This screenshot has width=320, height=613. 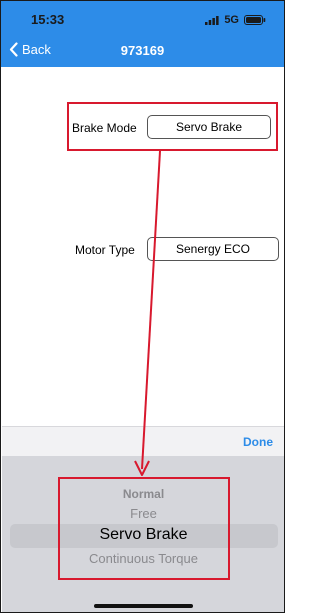 What do you see at coordinates (143, 558) in the screenshot?
I see `picker-option-continuous-torque: Continuous Torque` at bounding box center [143, 558].